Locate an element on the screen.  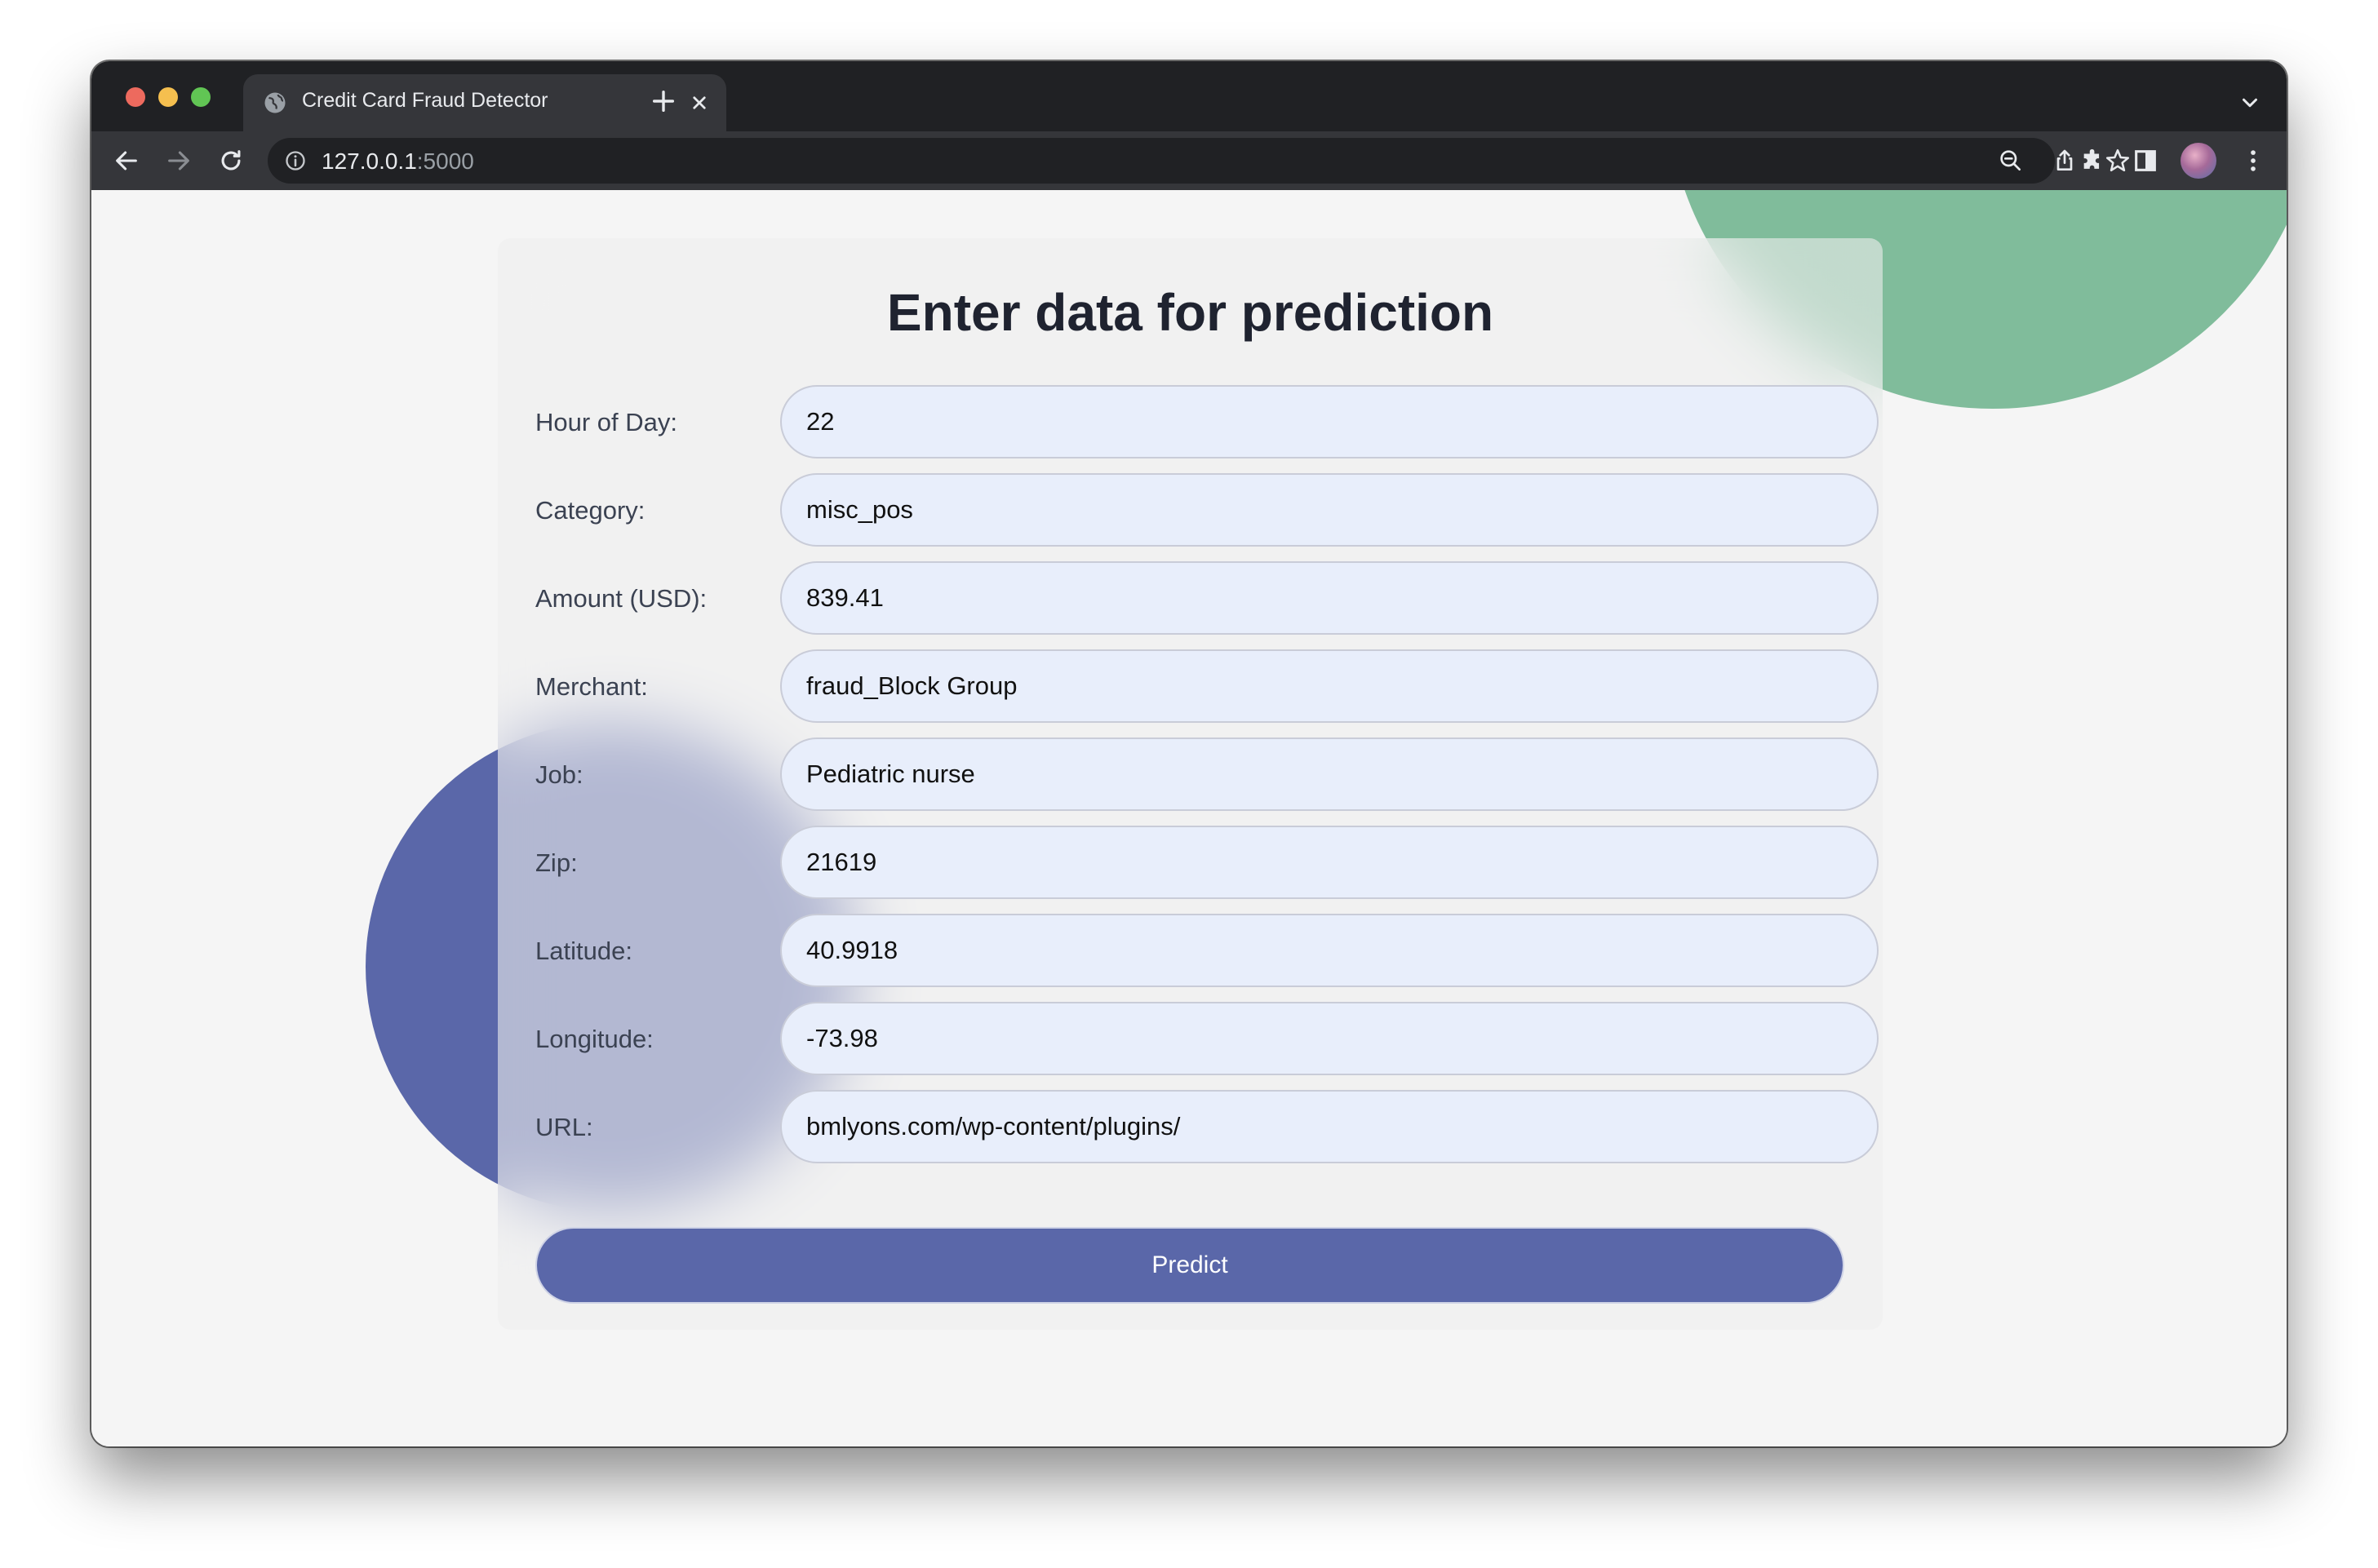
url-row: URL: is located at coordinates (1207, 1128).